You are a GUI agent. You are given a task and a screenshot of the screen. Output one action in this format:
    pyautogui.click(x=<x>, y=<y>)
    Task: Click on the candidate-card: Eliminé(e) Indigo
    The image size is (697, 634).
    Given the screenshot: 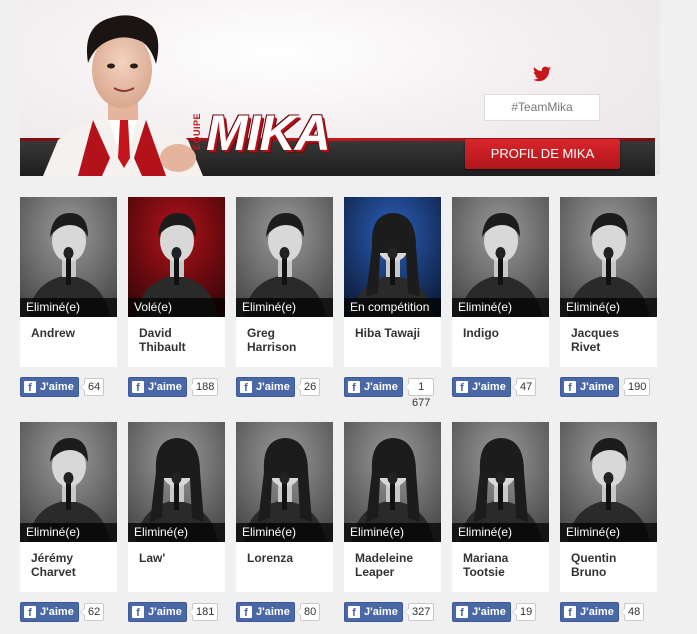 What is the action you would take?
    pyautogui.click(x=500, y=282)
    